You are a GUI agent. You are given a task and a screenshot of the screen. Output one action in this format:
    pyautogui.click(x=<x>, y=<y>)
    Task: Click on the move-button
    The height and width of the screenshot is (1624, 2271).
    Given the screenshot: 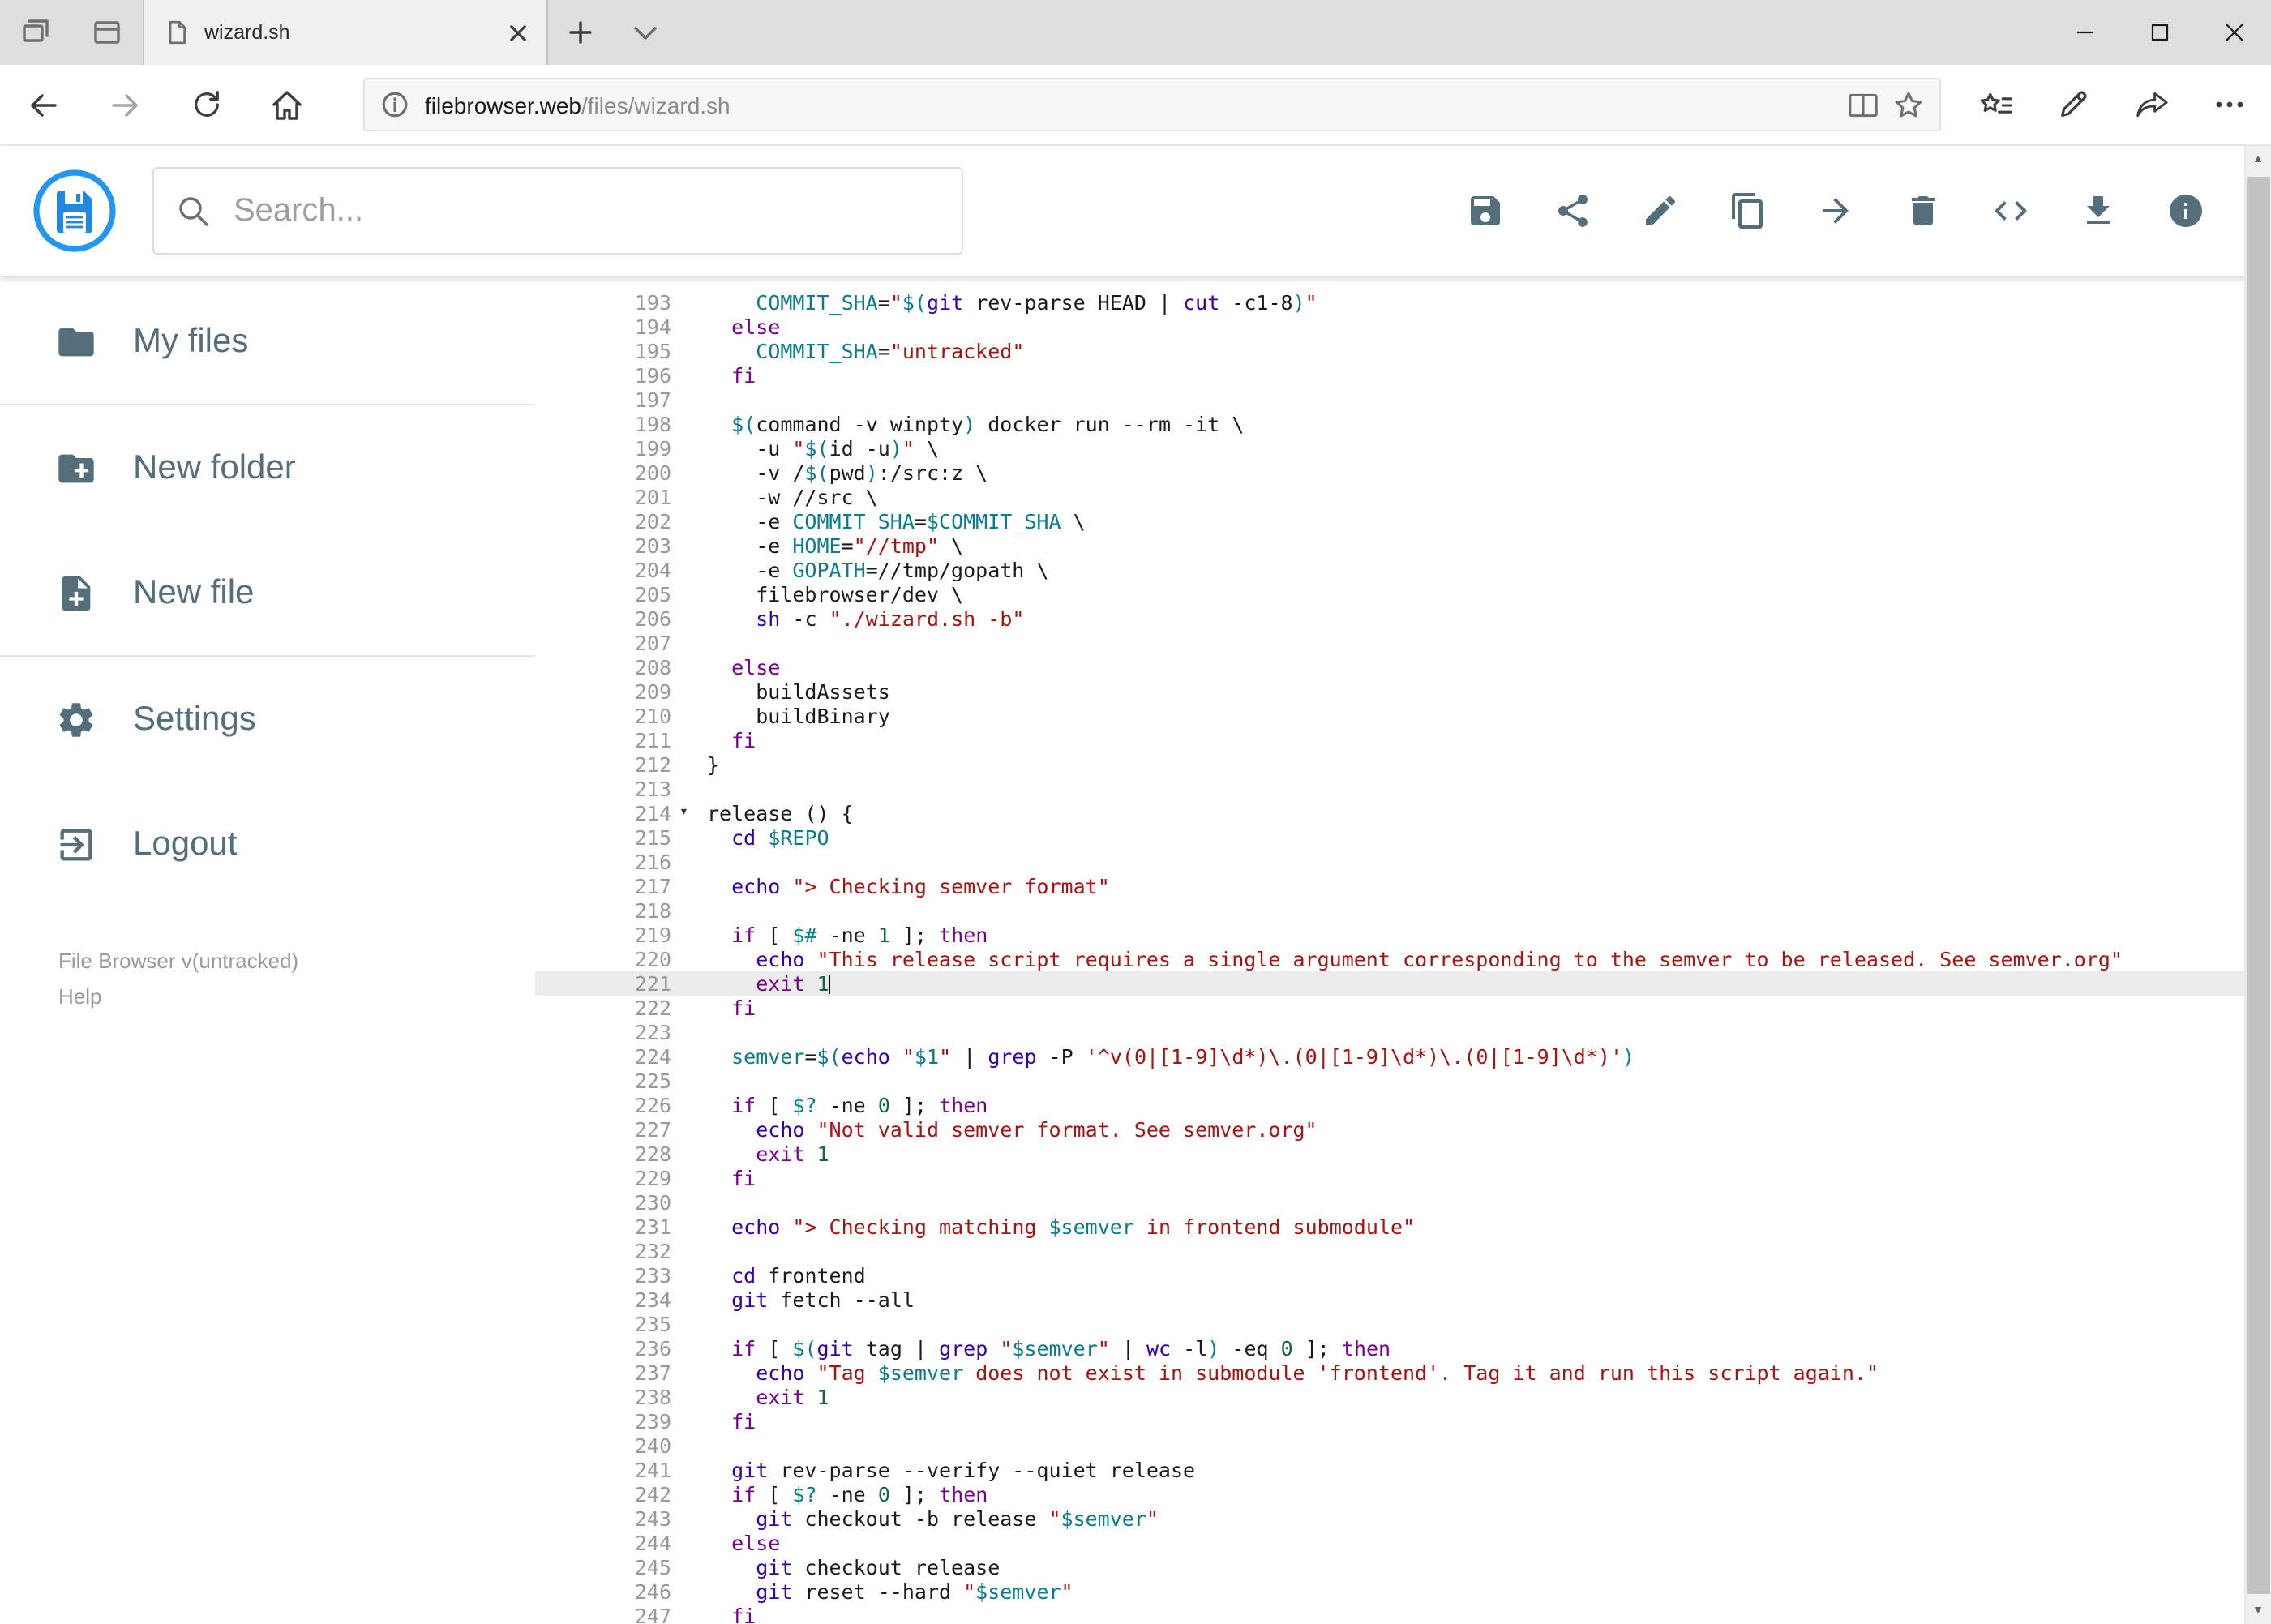 What is the action you would take?
    pyautogui.click(x=1835, y=211)
    